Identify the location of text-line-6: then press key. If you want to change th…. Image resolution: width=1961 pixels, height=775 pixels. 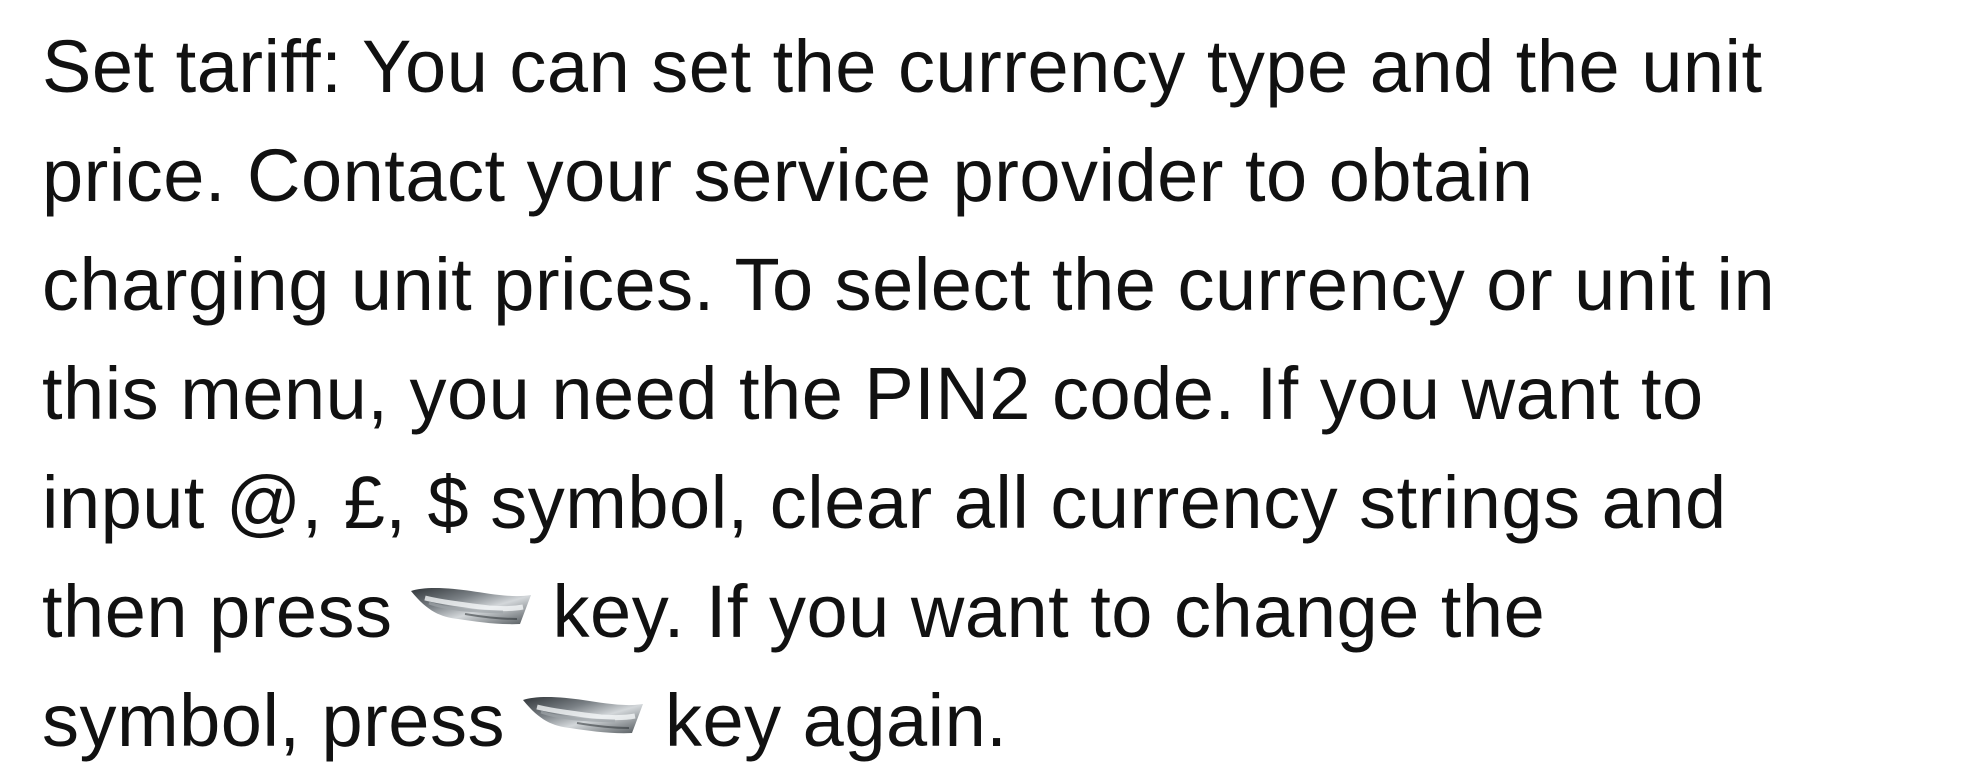
(997, 611).